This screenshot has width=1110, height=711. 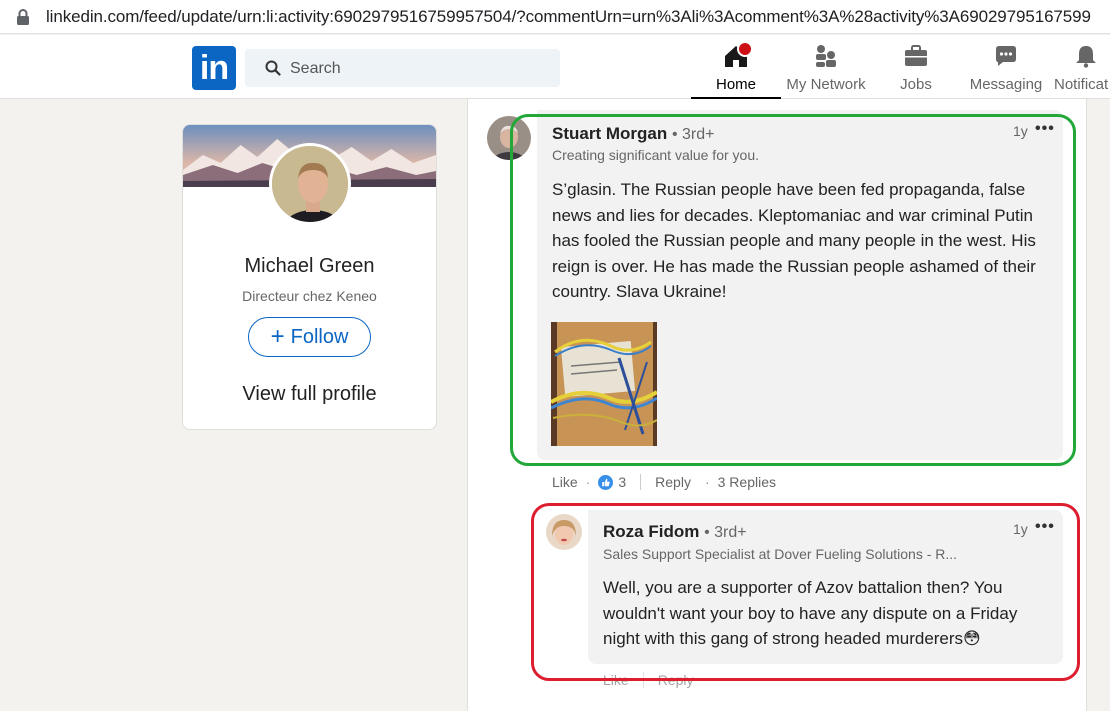 What do you see at coordinates (214, 68) in the screenshot?
I see `linkedin-logo: in` at bounding box center [214, 68].